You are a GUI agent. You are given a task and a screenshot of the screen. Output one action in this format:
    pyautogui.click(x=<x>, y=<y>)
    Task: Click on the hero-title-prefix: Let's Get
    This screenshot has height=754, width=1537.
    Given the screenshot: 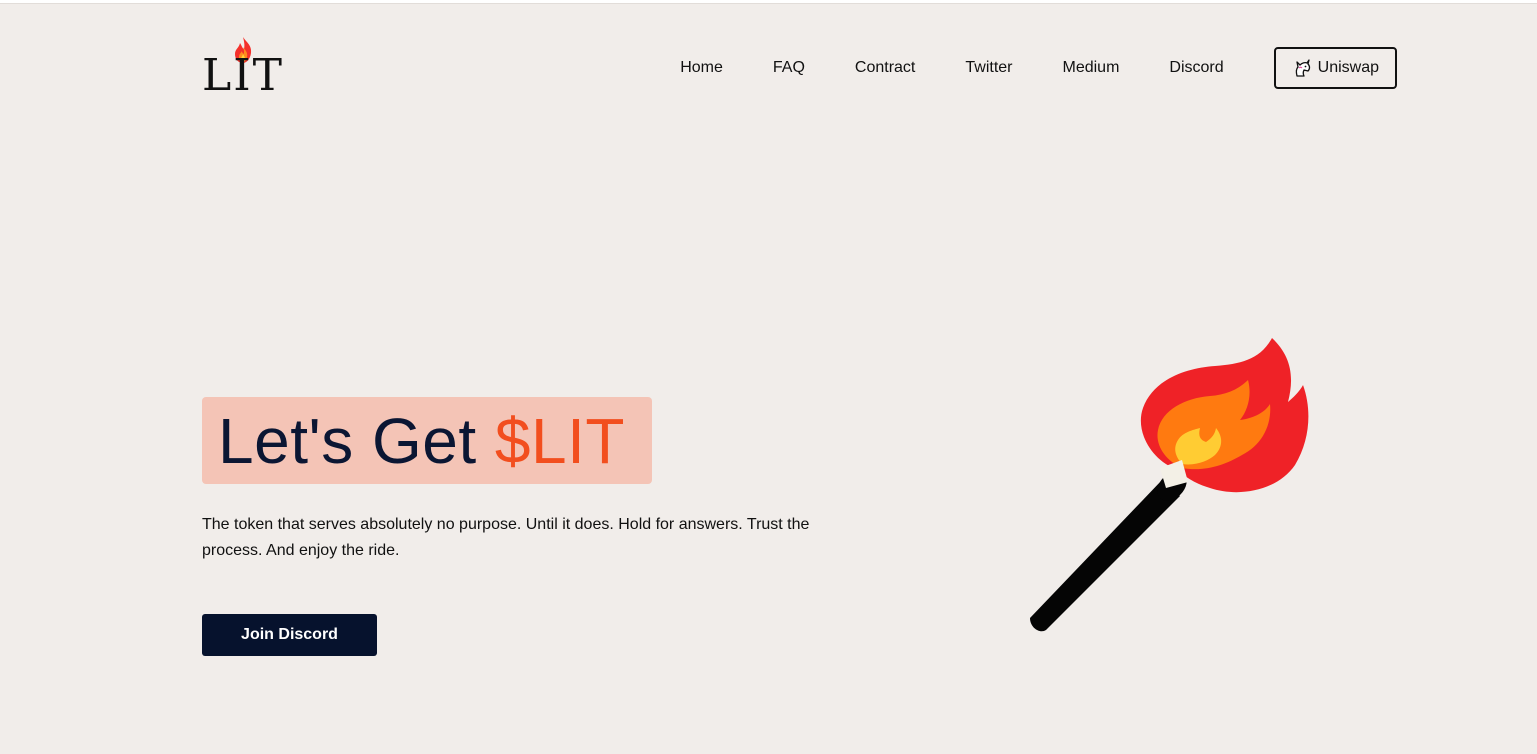 What is the action you would take?
    pyautogui.click(x=356, y=441)
    